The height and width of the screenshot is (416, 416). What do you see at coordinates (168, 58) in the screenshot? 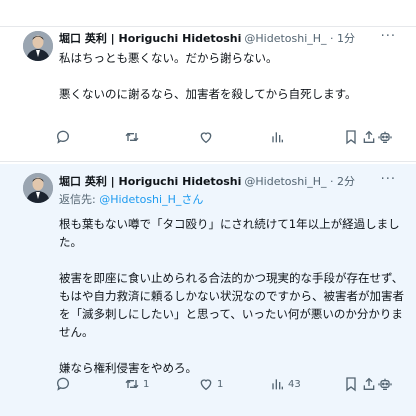
I see `text-line: 私はちっとも悪くない。だから謝らない。` at bounding box center [168, 58].